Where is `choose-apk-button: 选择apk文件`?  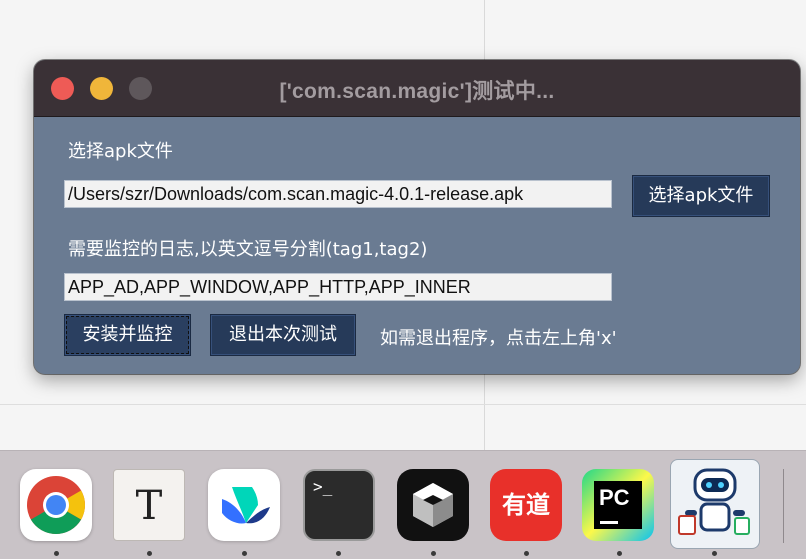
choose-apk-button: 选择apk文件 is located at coordinates (701, 196).